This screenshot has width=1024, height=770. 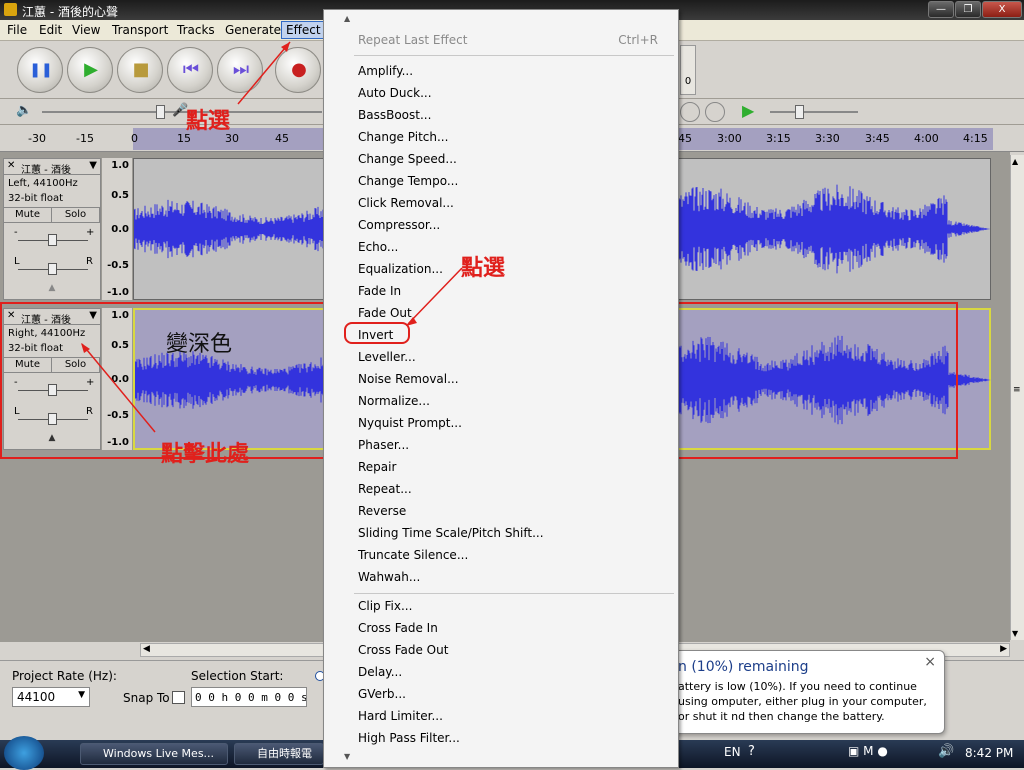 I want to click on arrow-to-effect-menu, so click(x=264, y=73).